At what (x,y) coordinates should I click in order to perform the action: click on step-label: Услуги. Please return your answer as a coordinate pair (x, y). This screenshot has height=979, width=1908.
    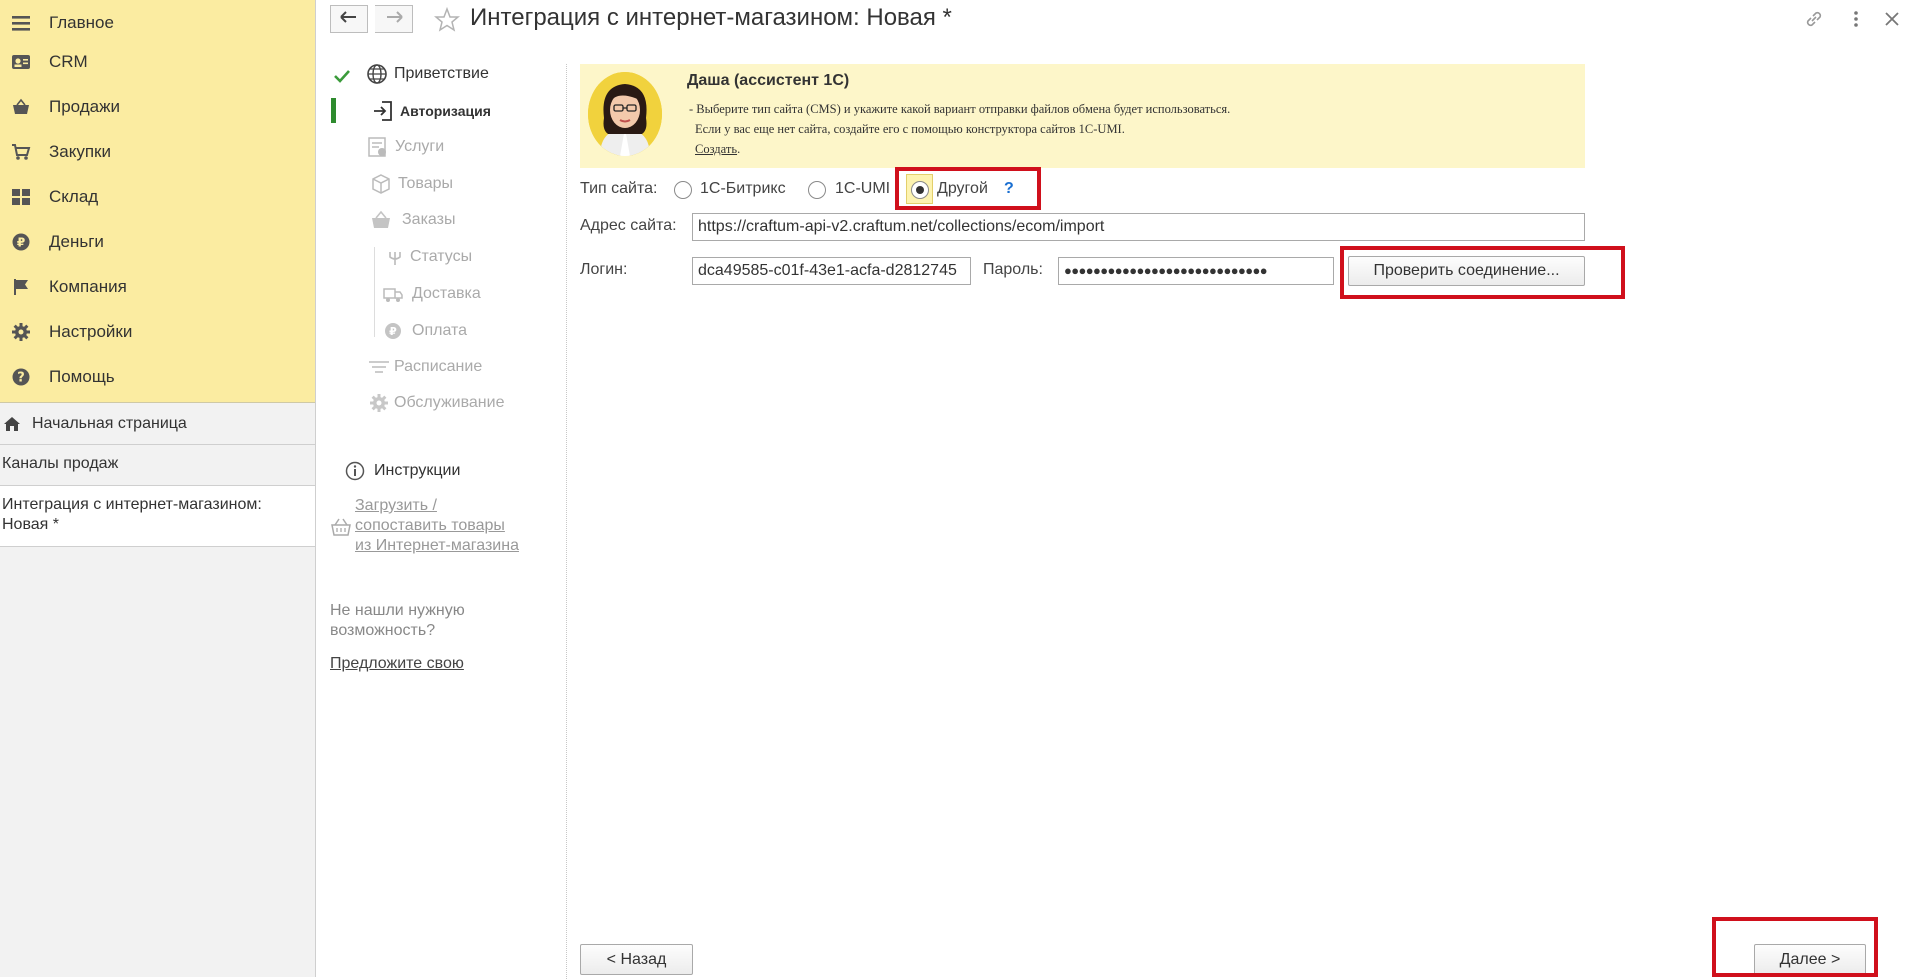
    Looking at the image, I should click on (420, 146).